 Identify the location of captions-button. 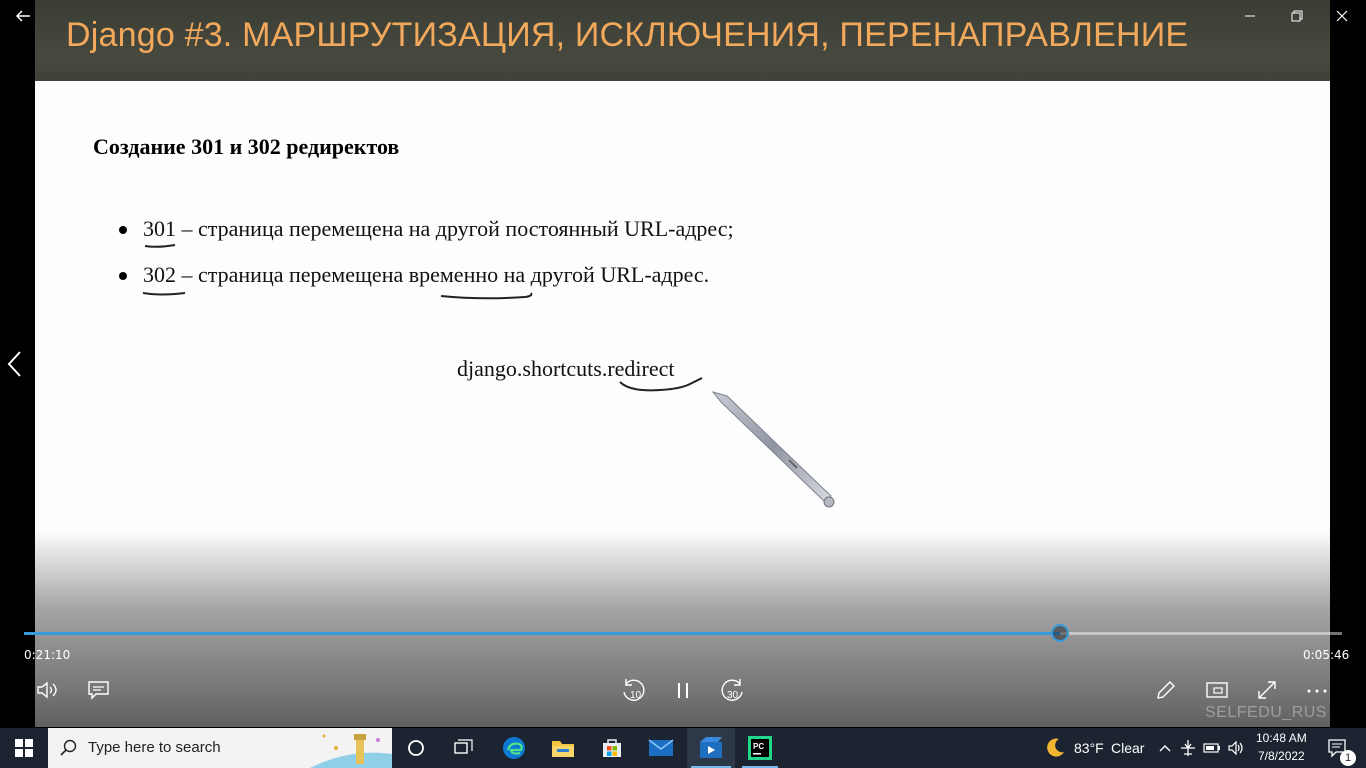
(99, 690).